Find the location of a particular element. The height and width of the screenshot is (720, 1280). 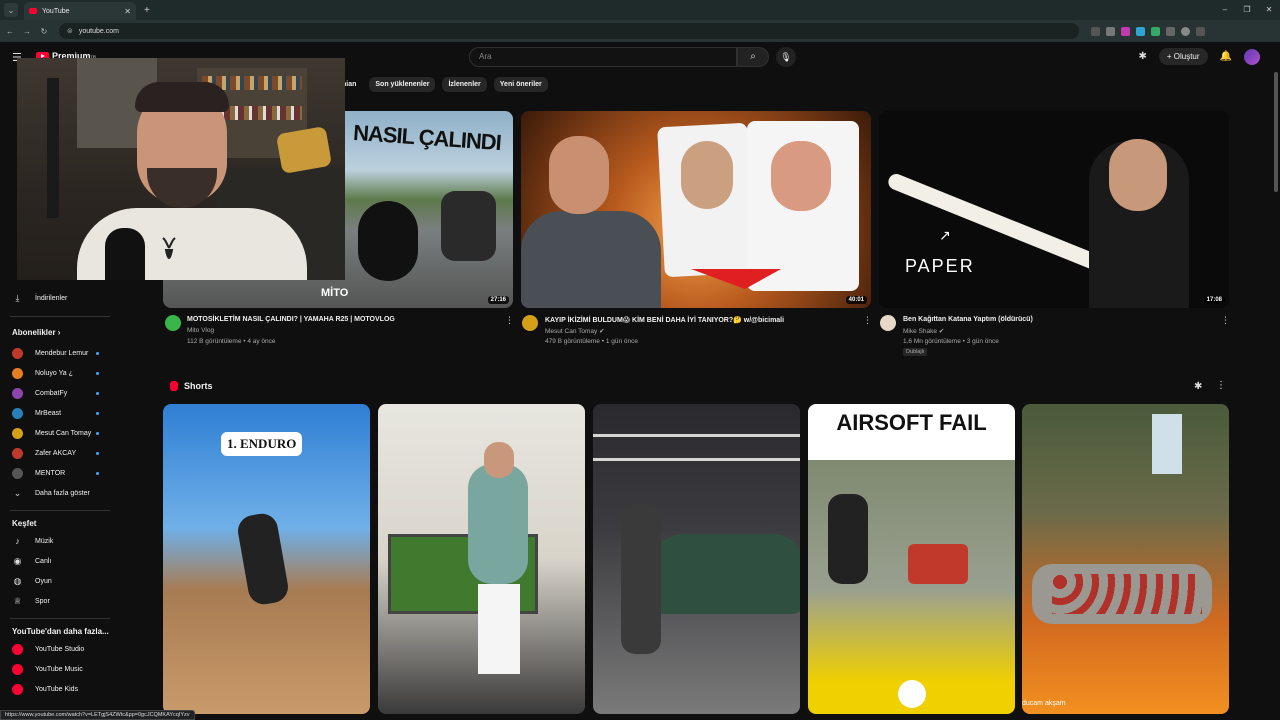

short-overlay-text: 1. ENDURO is located at coordinates (262, 444).